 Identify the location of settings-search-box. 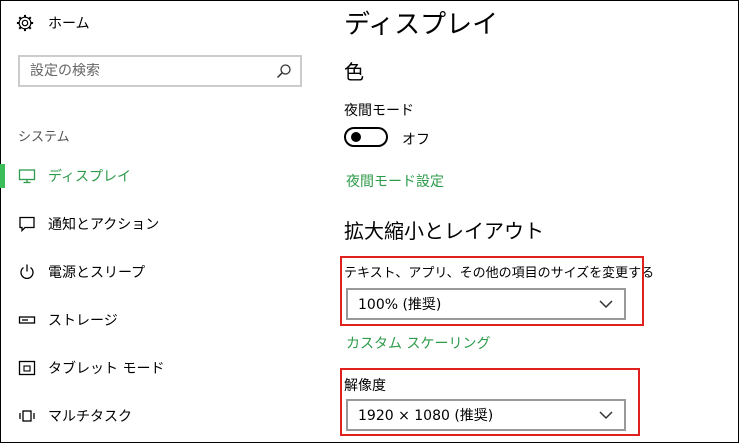
(160, 71).